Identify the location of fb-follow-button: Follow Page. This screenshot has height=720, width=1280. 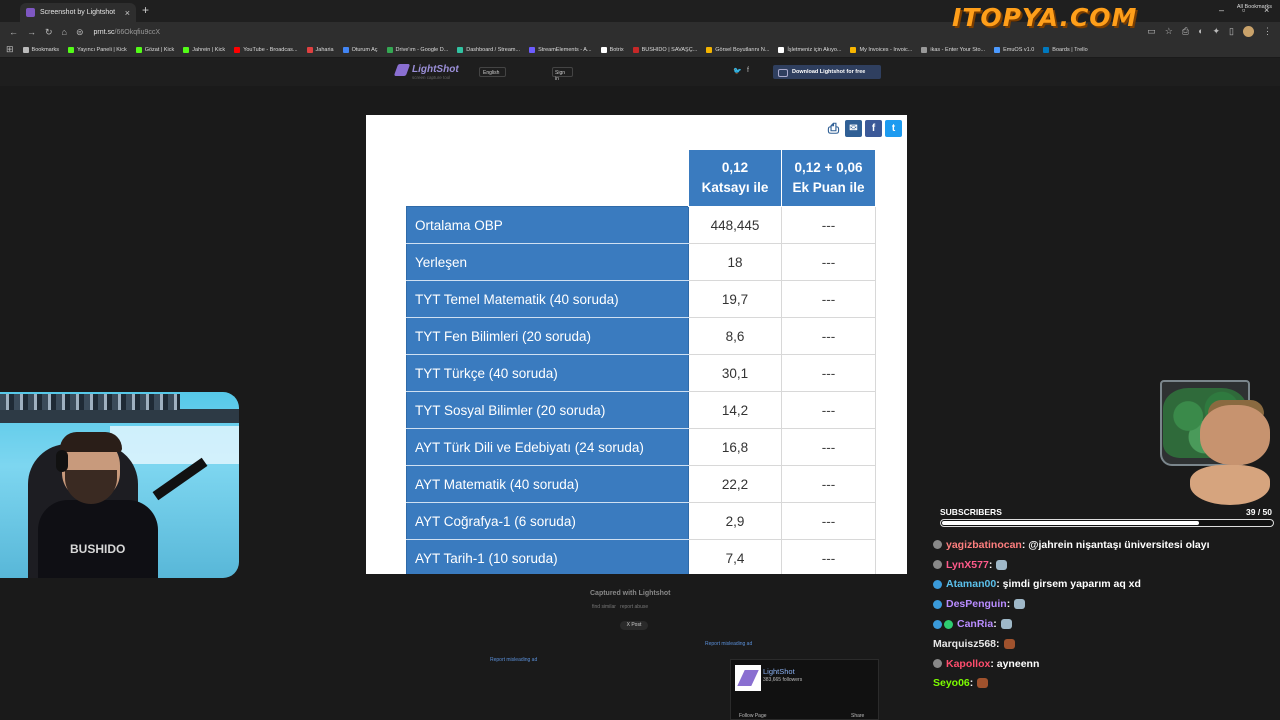
(753, 716).